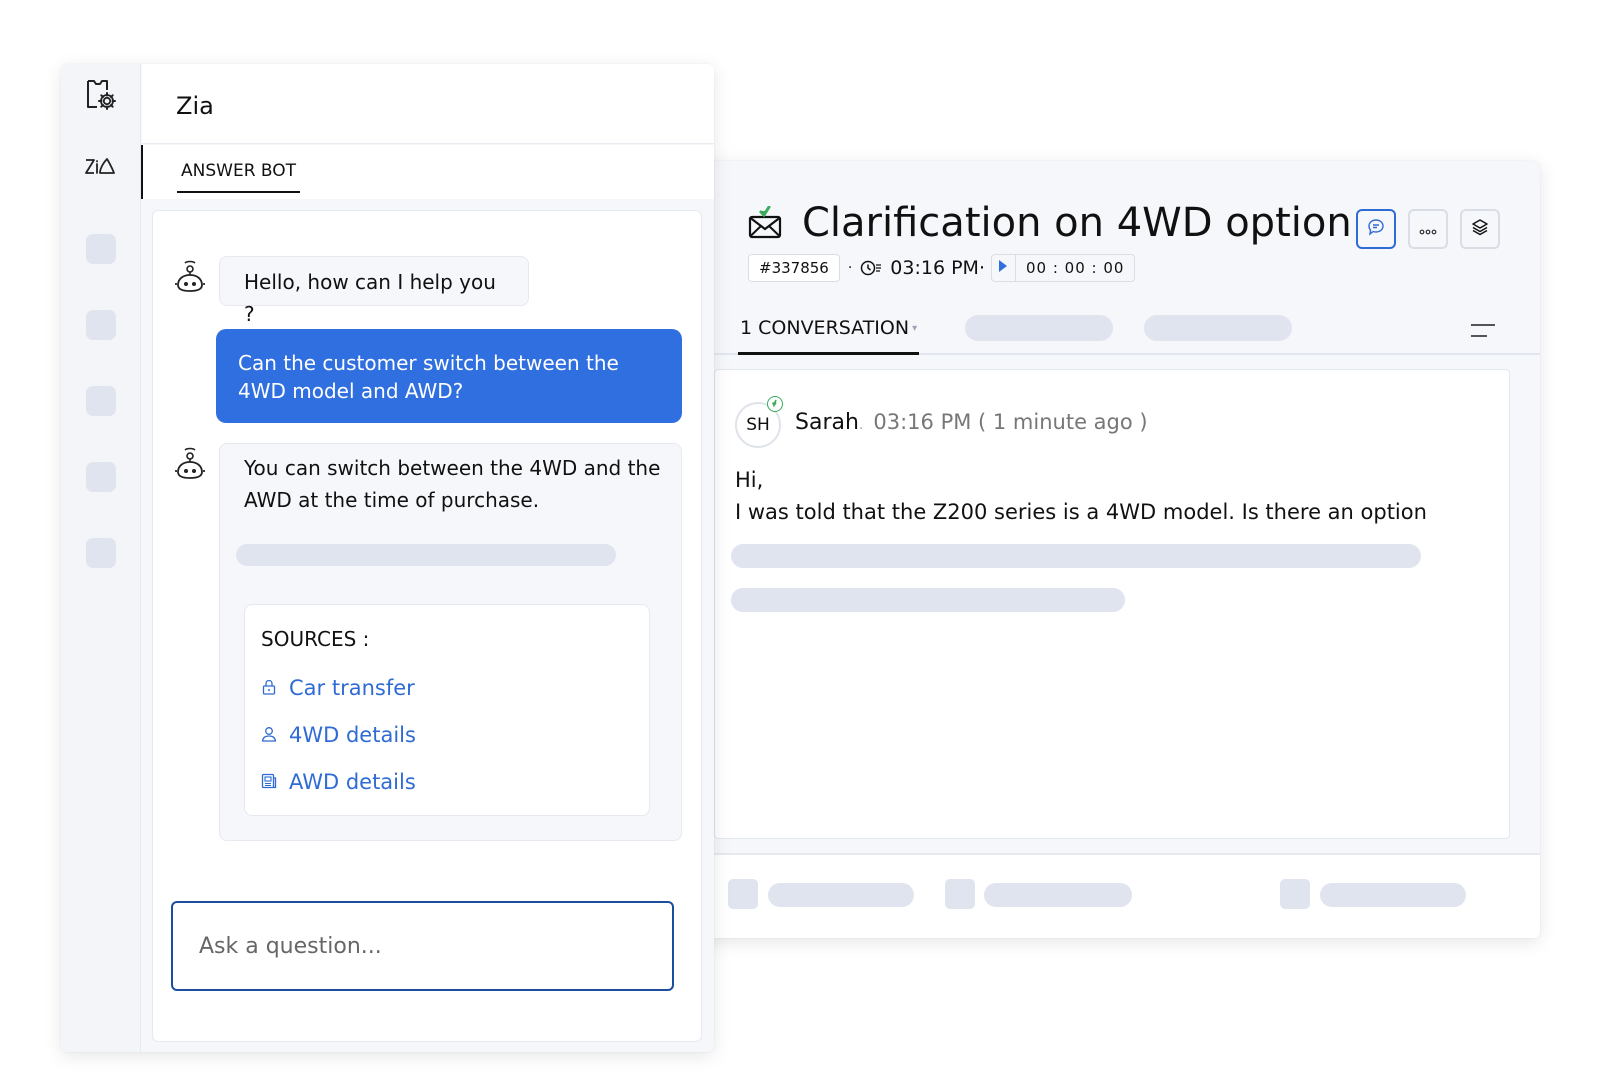 This screenshot has width=1600, height=1080. I want to click on layers-icon, so click(1480, 229).